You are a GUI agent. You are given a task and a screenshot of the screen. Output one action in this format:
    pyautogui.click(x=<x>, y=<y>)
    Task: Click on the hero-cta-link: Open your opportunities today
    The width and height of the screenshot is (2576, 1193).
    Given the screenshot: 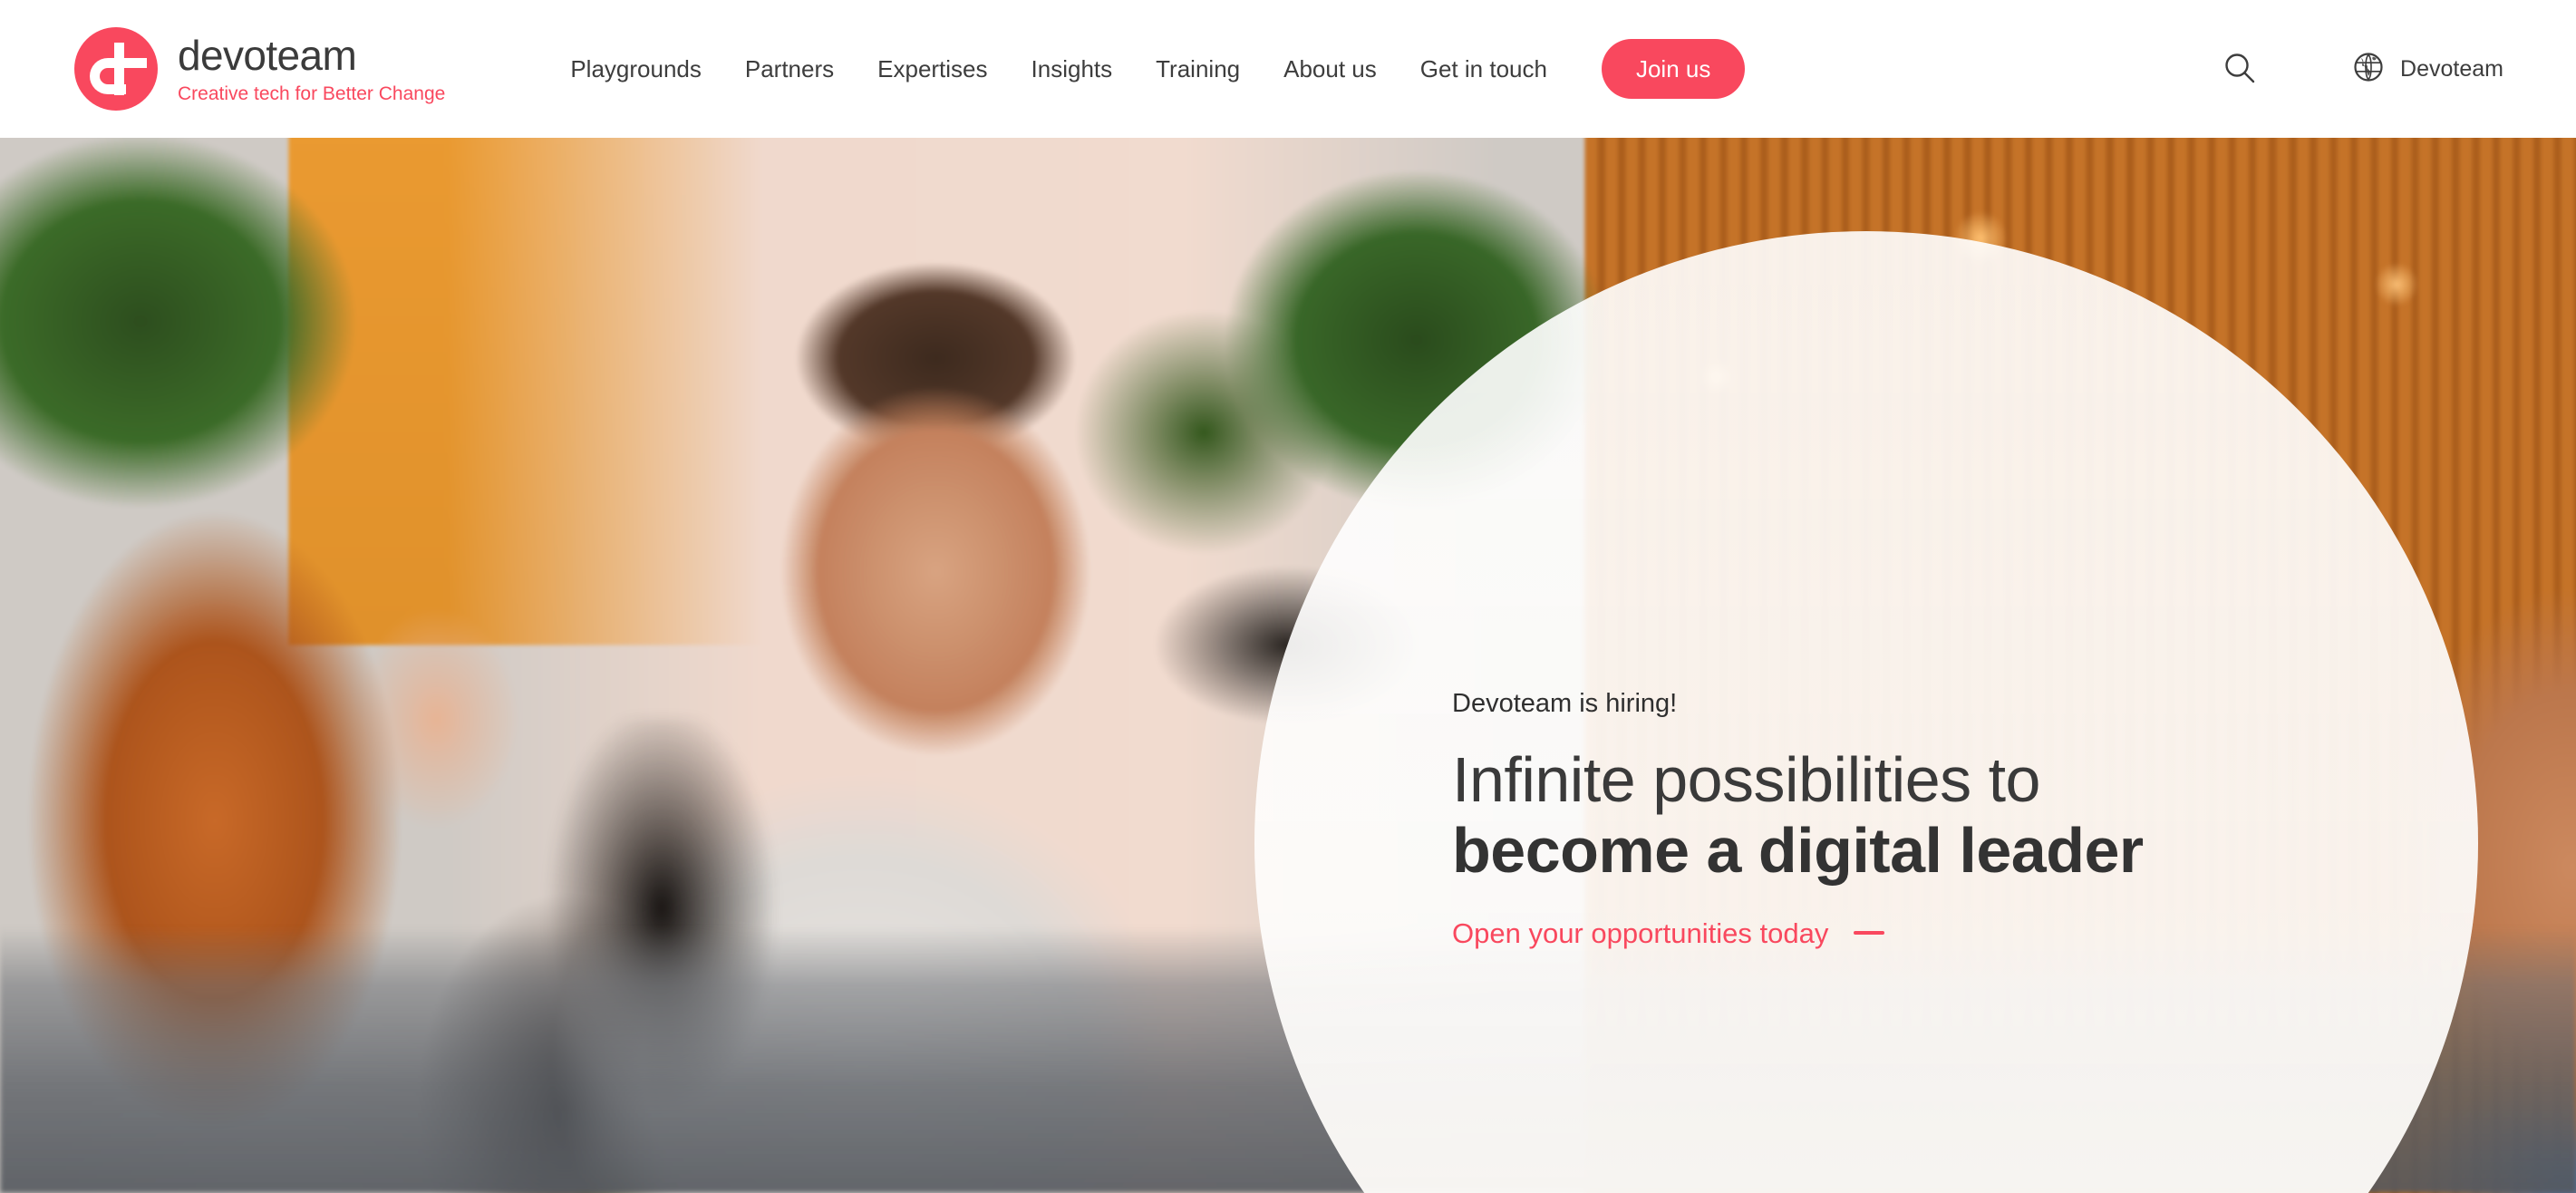 What is the action you would take?
    pyautogui.click(x=1668, y=933)
    